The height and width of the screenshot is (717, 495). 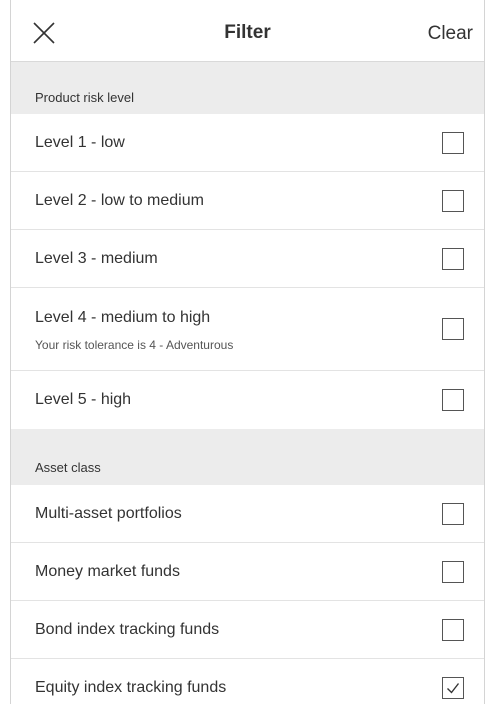 I want to click on option-label: Level 3 - medium, so click(x=96, y=258).